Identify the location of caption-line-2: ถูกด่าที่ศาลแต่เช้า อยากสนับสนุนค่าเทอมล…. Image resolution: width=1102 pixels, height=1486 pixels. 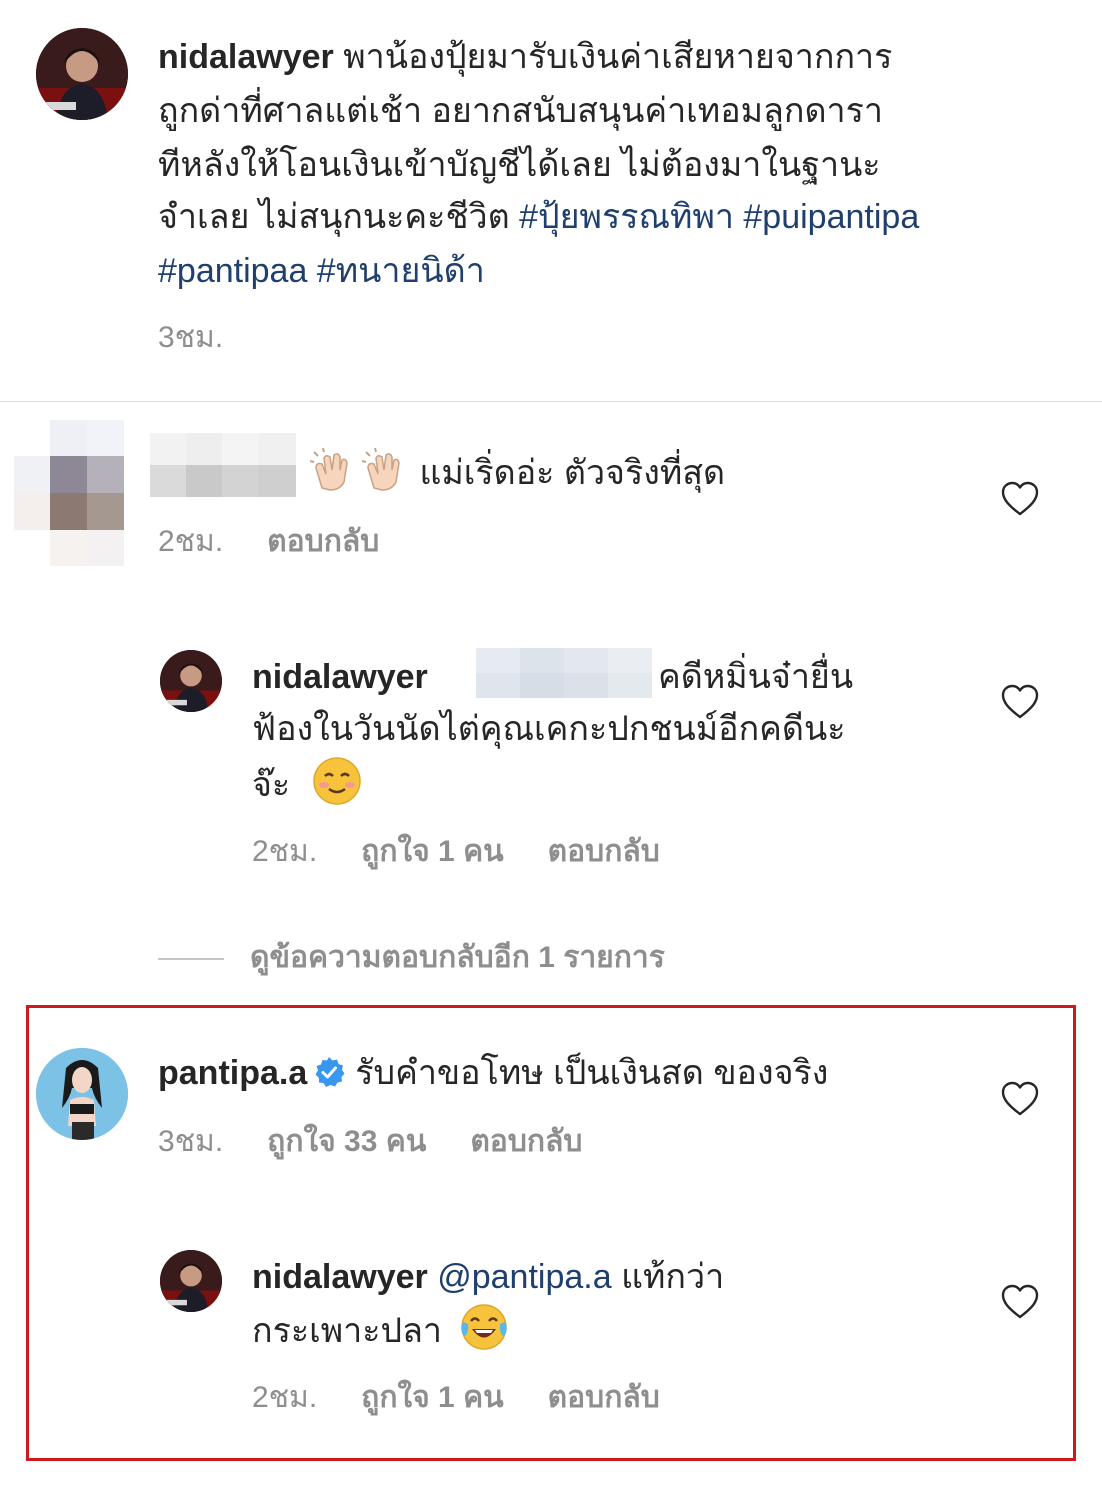
(520, 111).